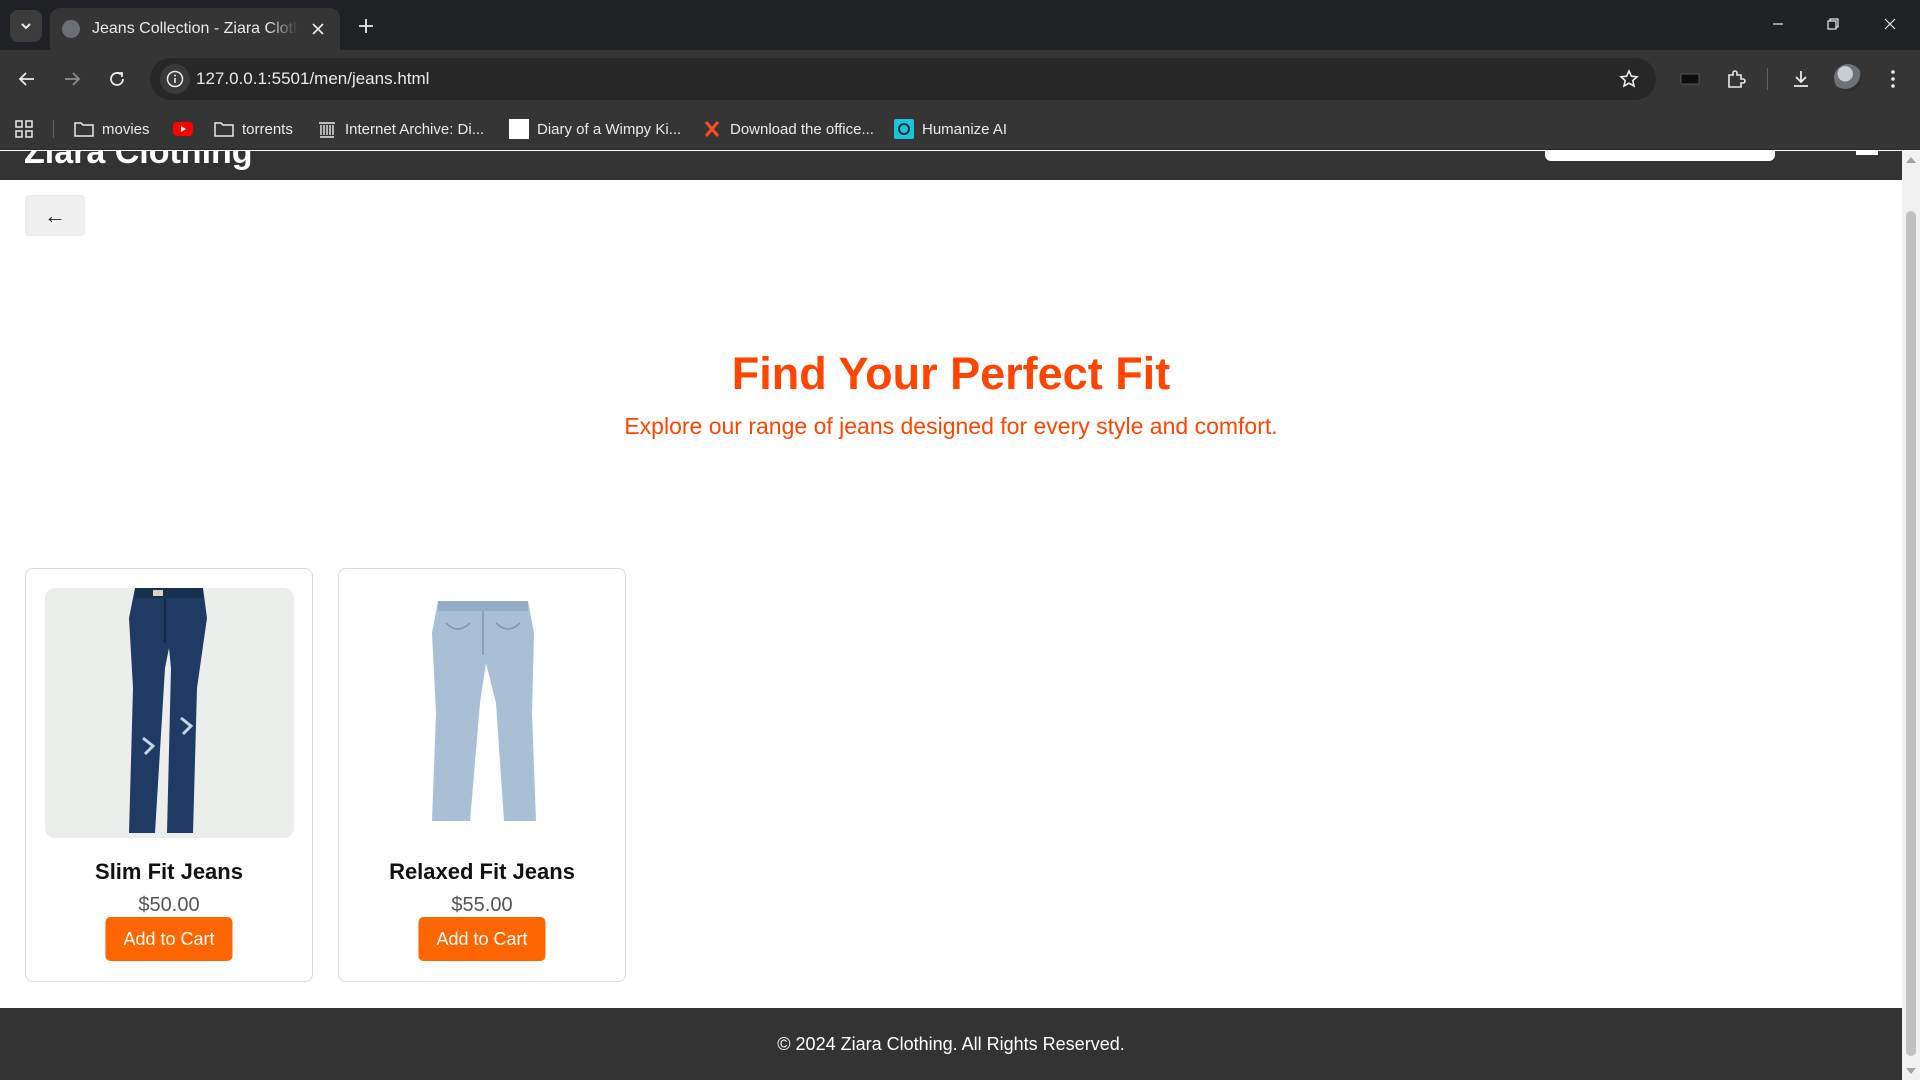 The height and width of the screenshot is (1080, 1920). I want to click on forward-nav-button, so click(72, 79).